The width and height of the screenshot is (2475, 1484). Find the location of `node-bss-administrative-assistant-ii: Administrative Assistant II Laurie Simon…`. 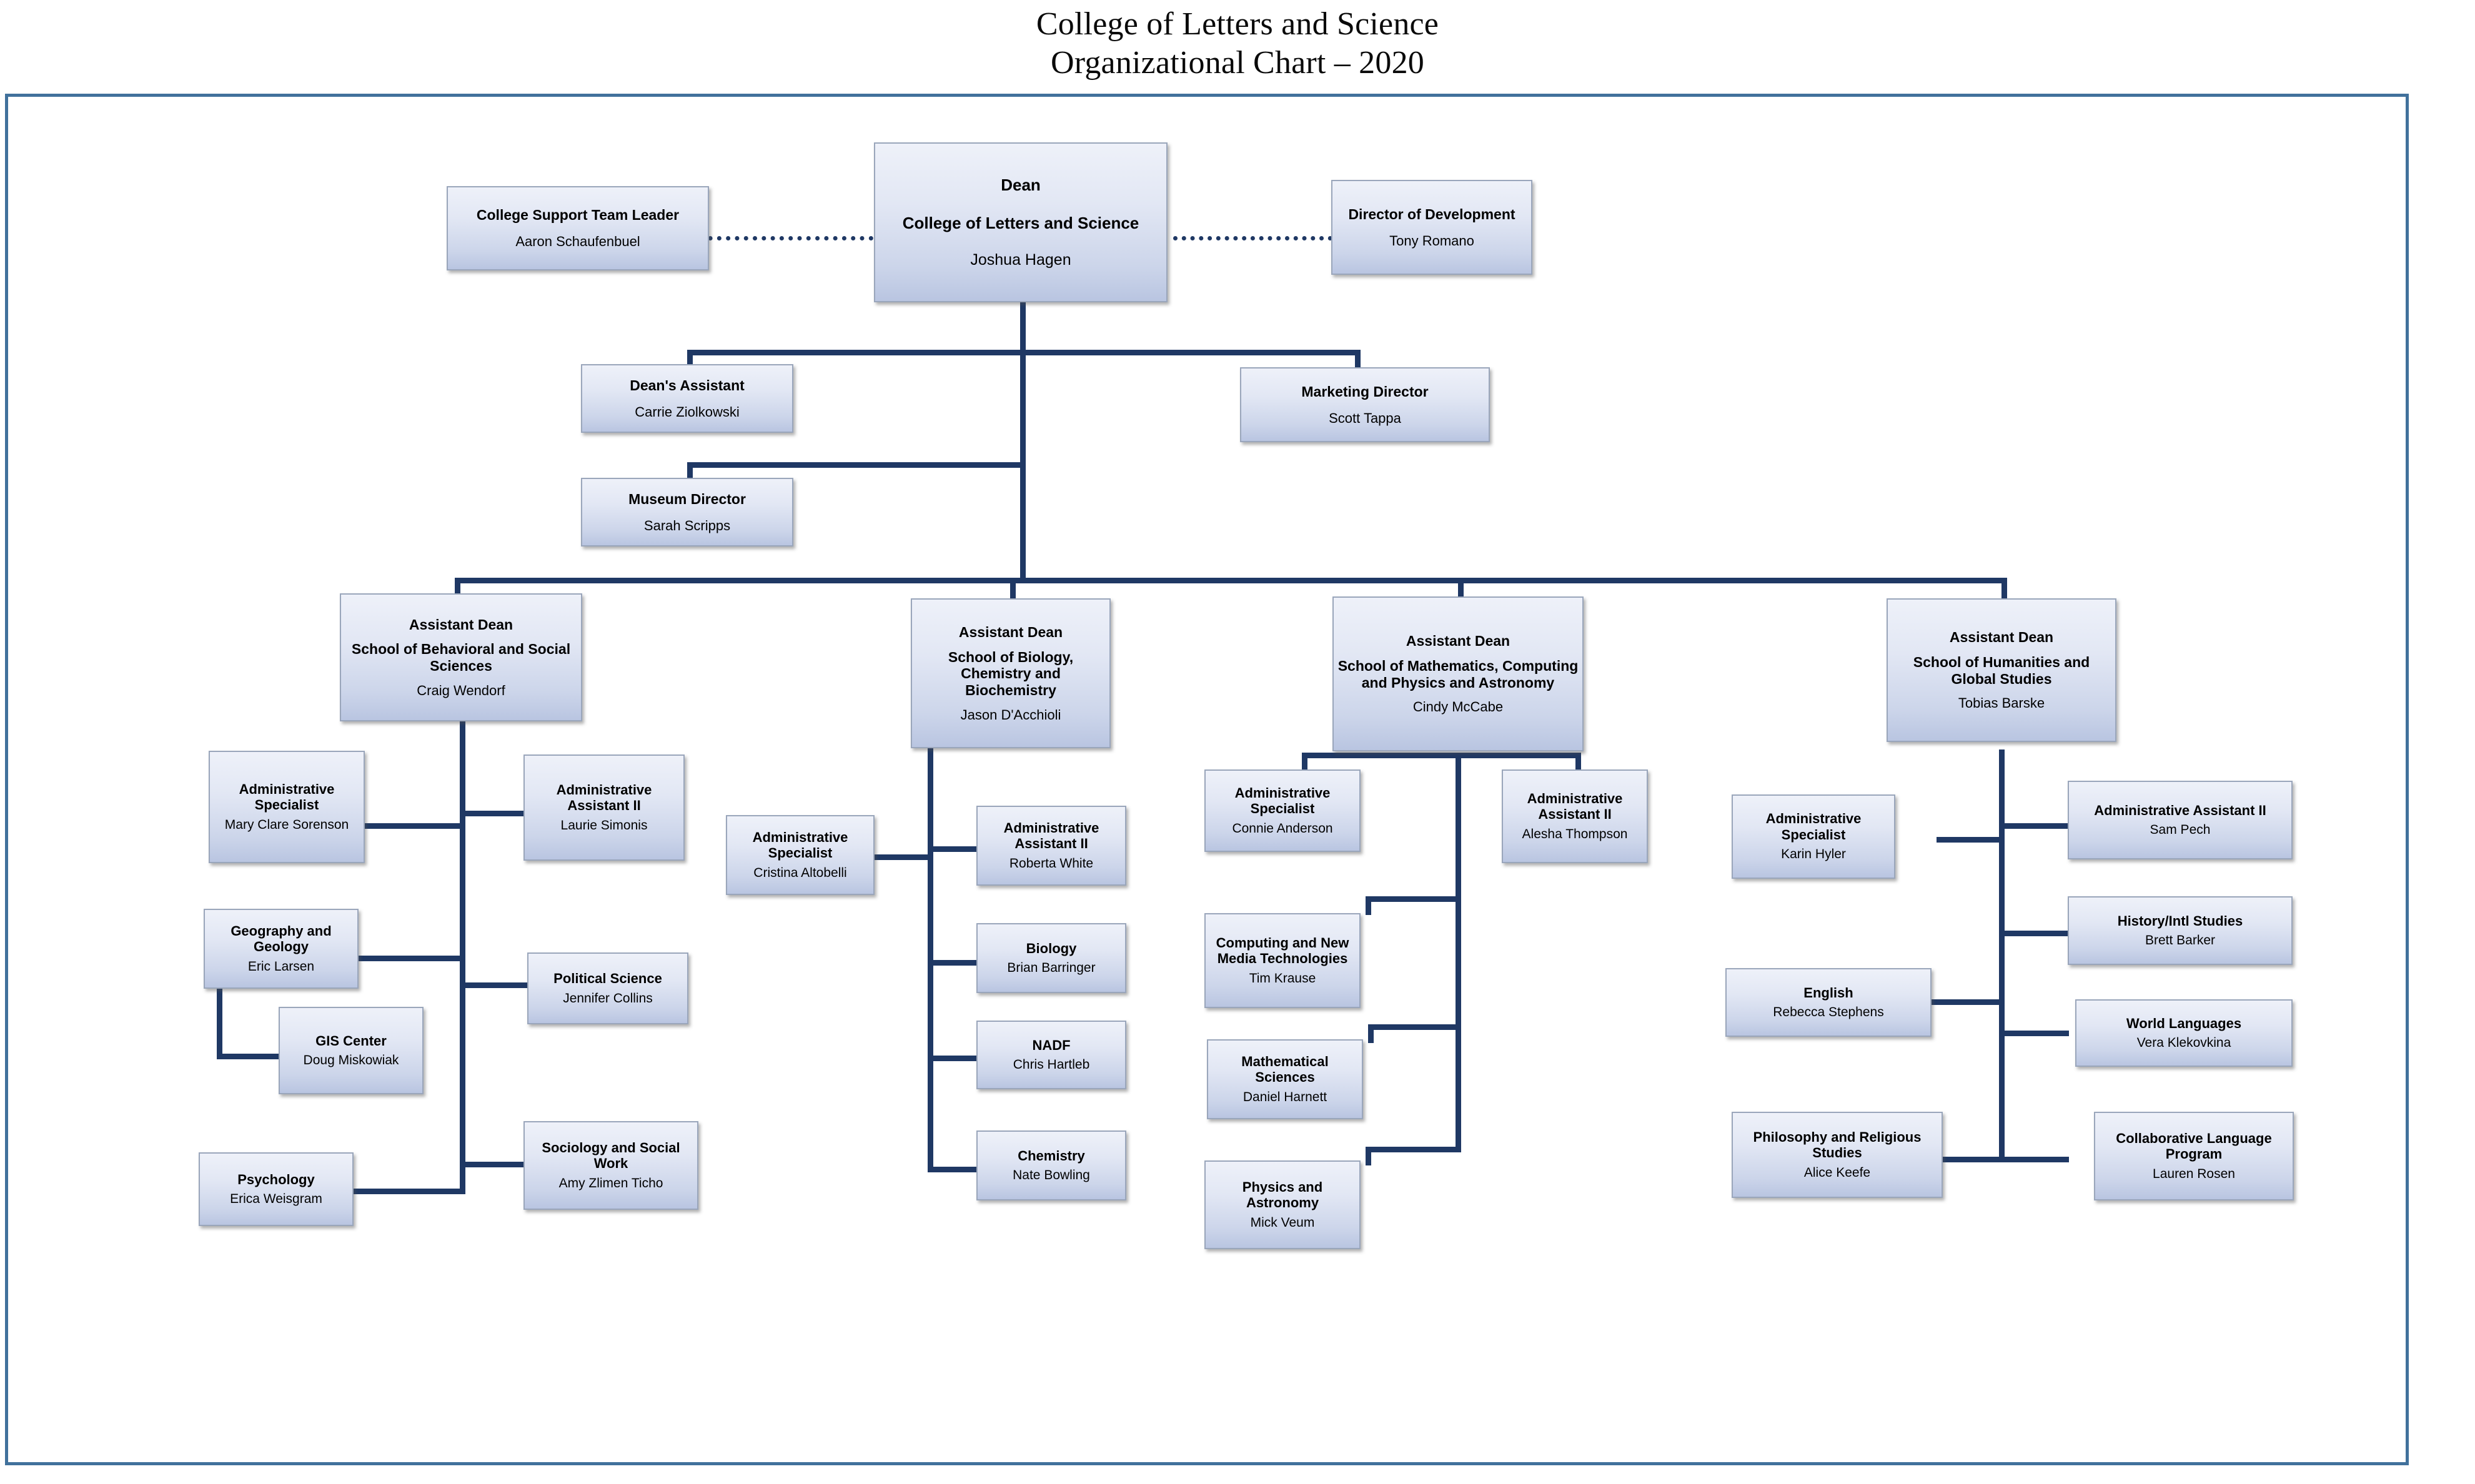

node-bss-administrative-assistant-ii: Administrative Assistant II Laurie Simon… is located at coordinates (604, 807).